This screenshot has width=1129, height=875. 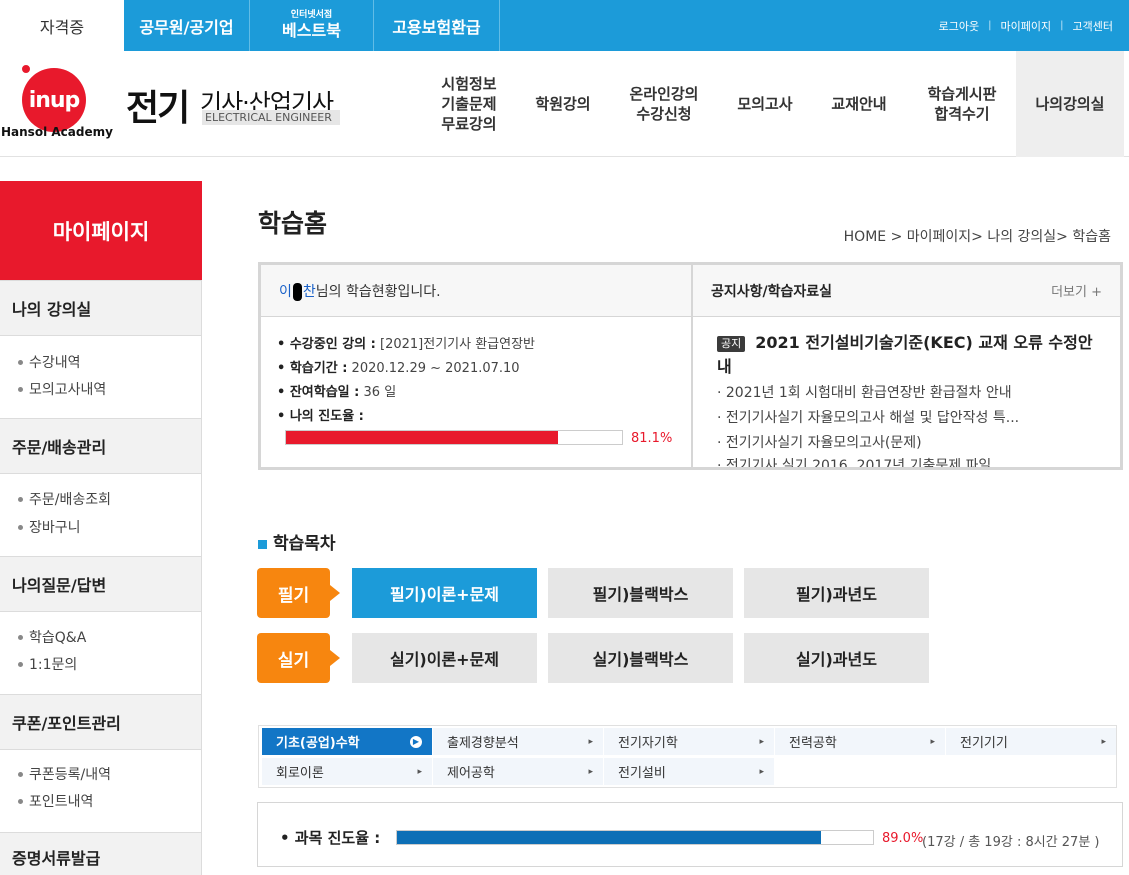 What do you see at coordinates (55, 801) in the screenshot?
I see `sidebar-item-points: 포인트내역` at bounding box center [55, 801].